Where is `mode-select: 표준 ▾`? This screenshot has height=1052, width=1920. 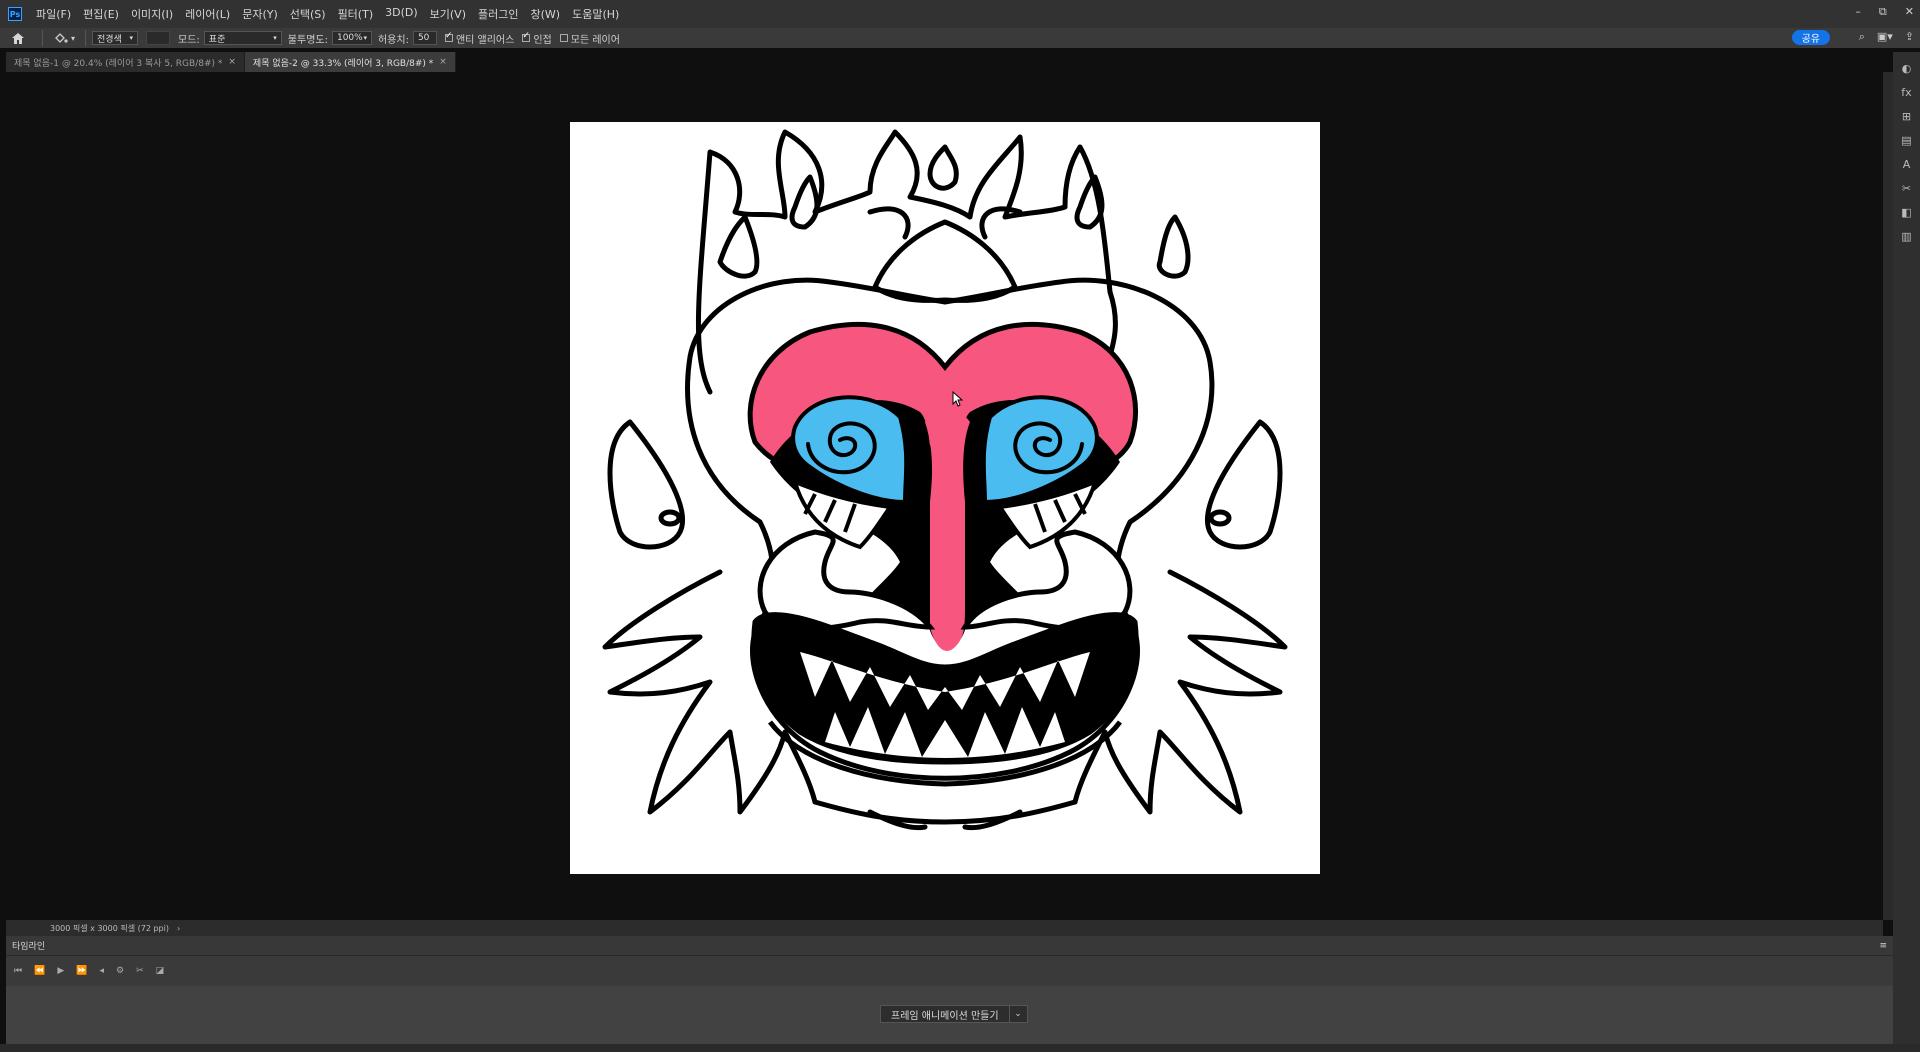
mode-select: 표준 ▾ is located at coordinates (242, 38).